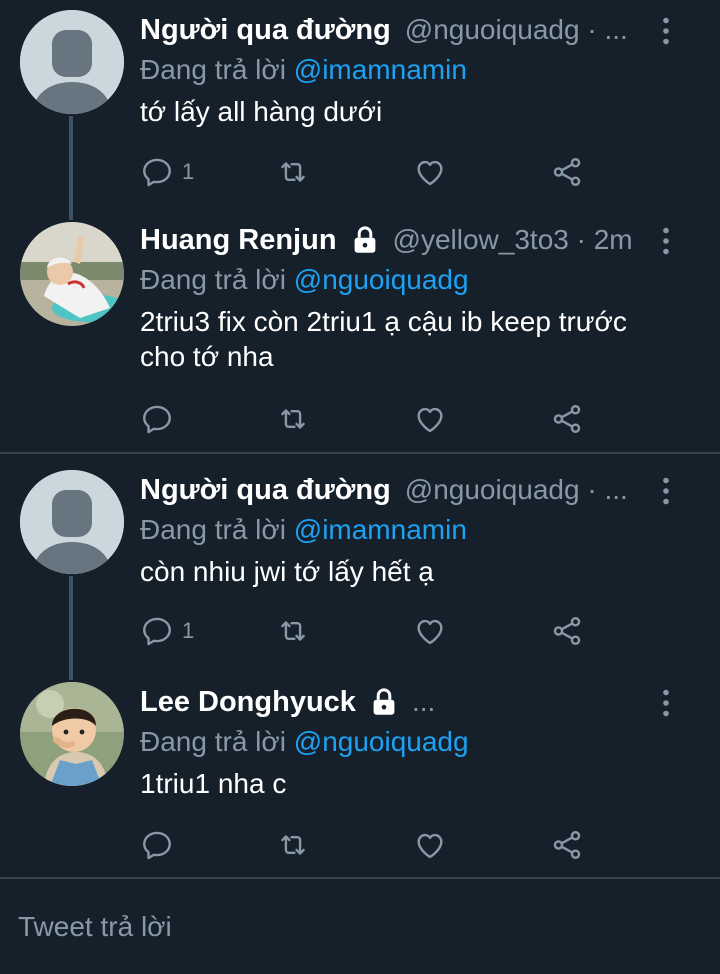  I want to click on reply-composer, so click(360, 927).